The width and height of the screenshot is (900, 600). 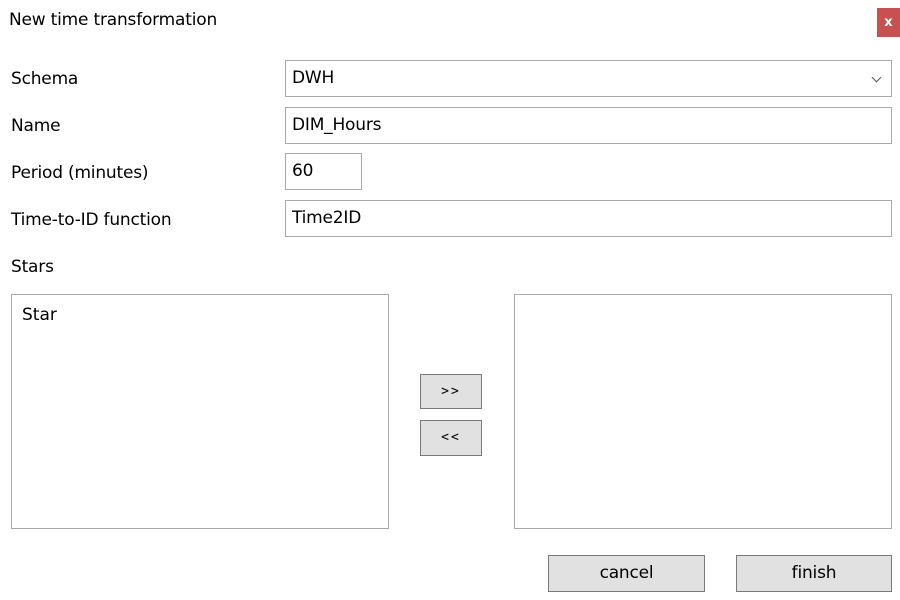 I want to click on stars-label: Stars, so click(x=32, y=267).